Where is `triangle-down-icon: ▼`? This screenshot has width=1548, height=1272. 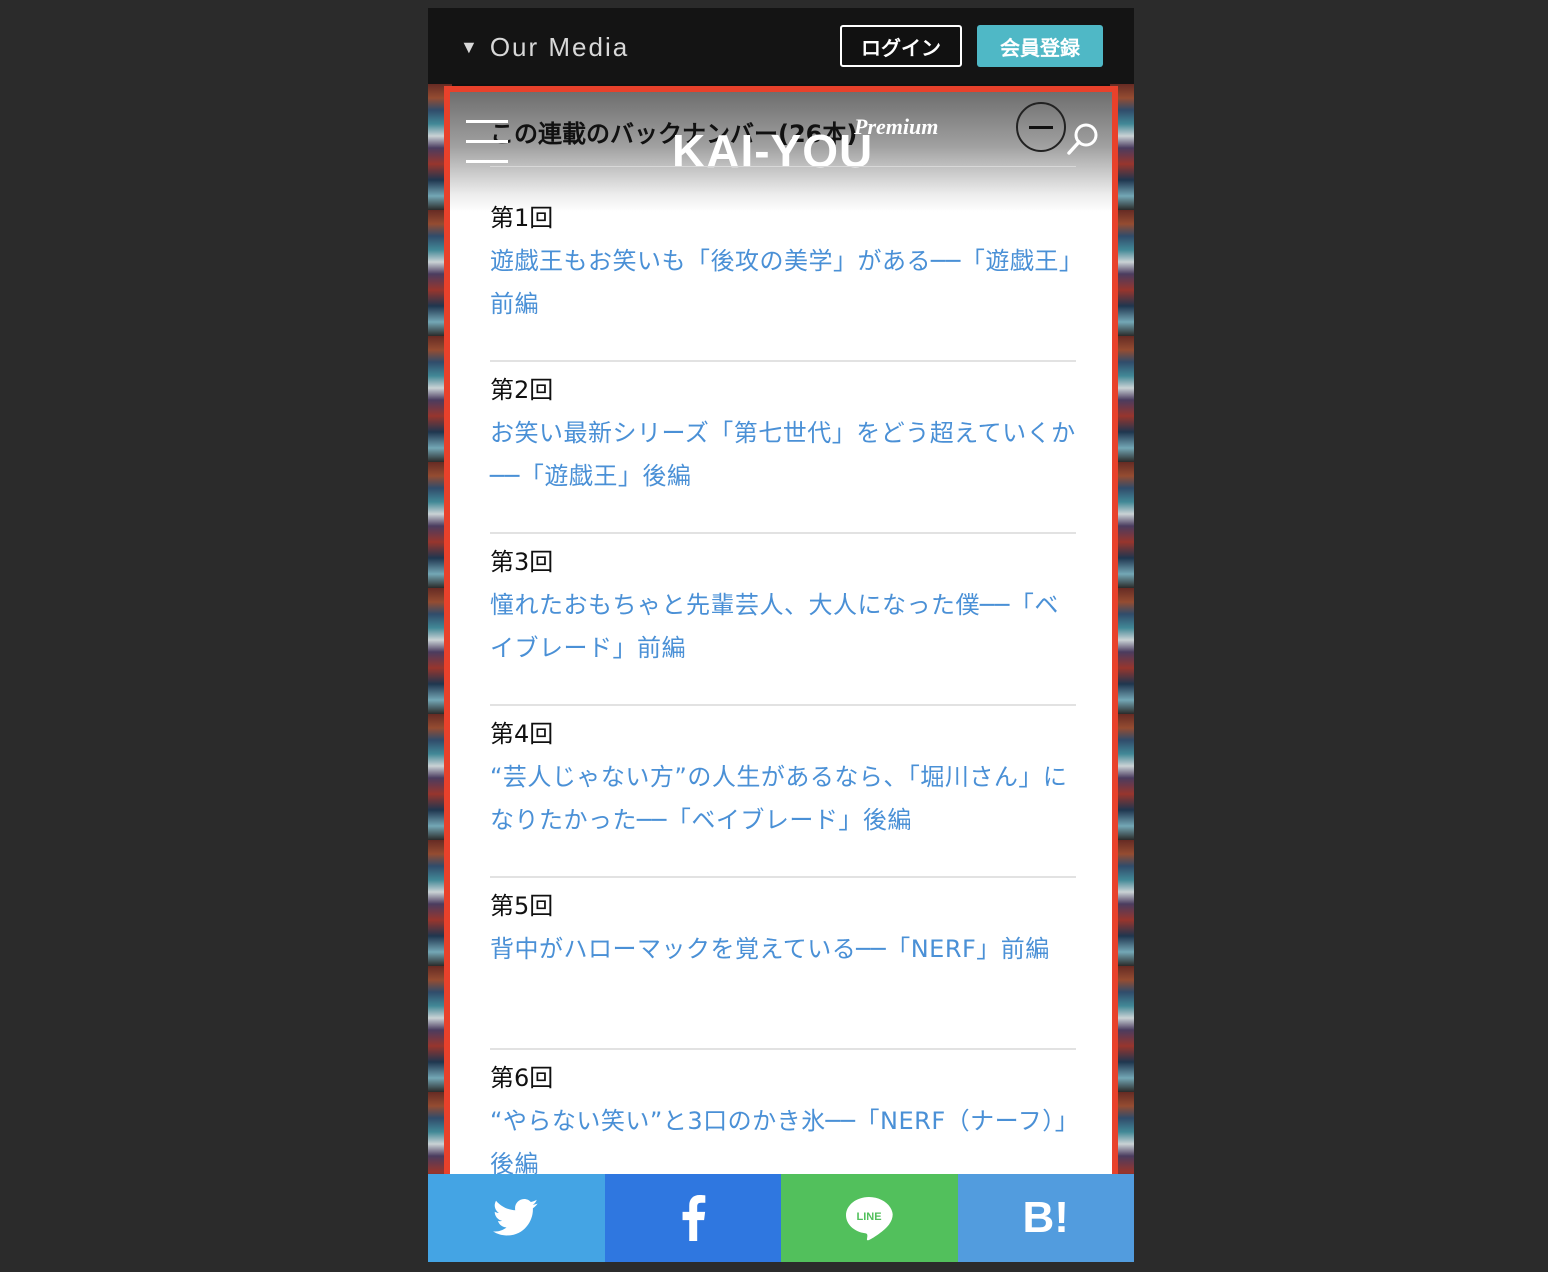 triangle-down-icon: ▼ is located at coordinates (470, 47).